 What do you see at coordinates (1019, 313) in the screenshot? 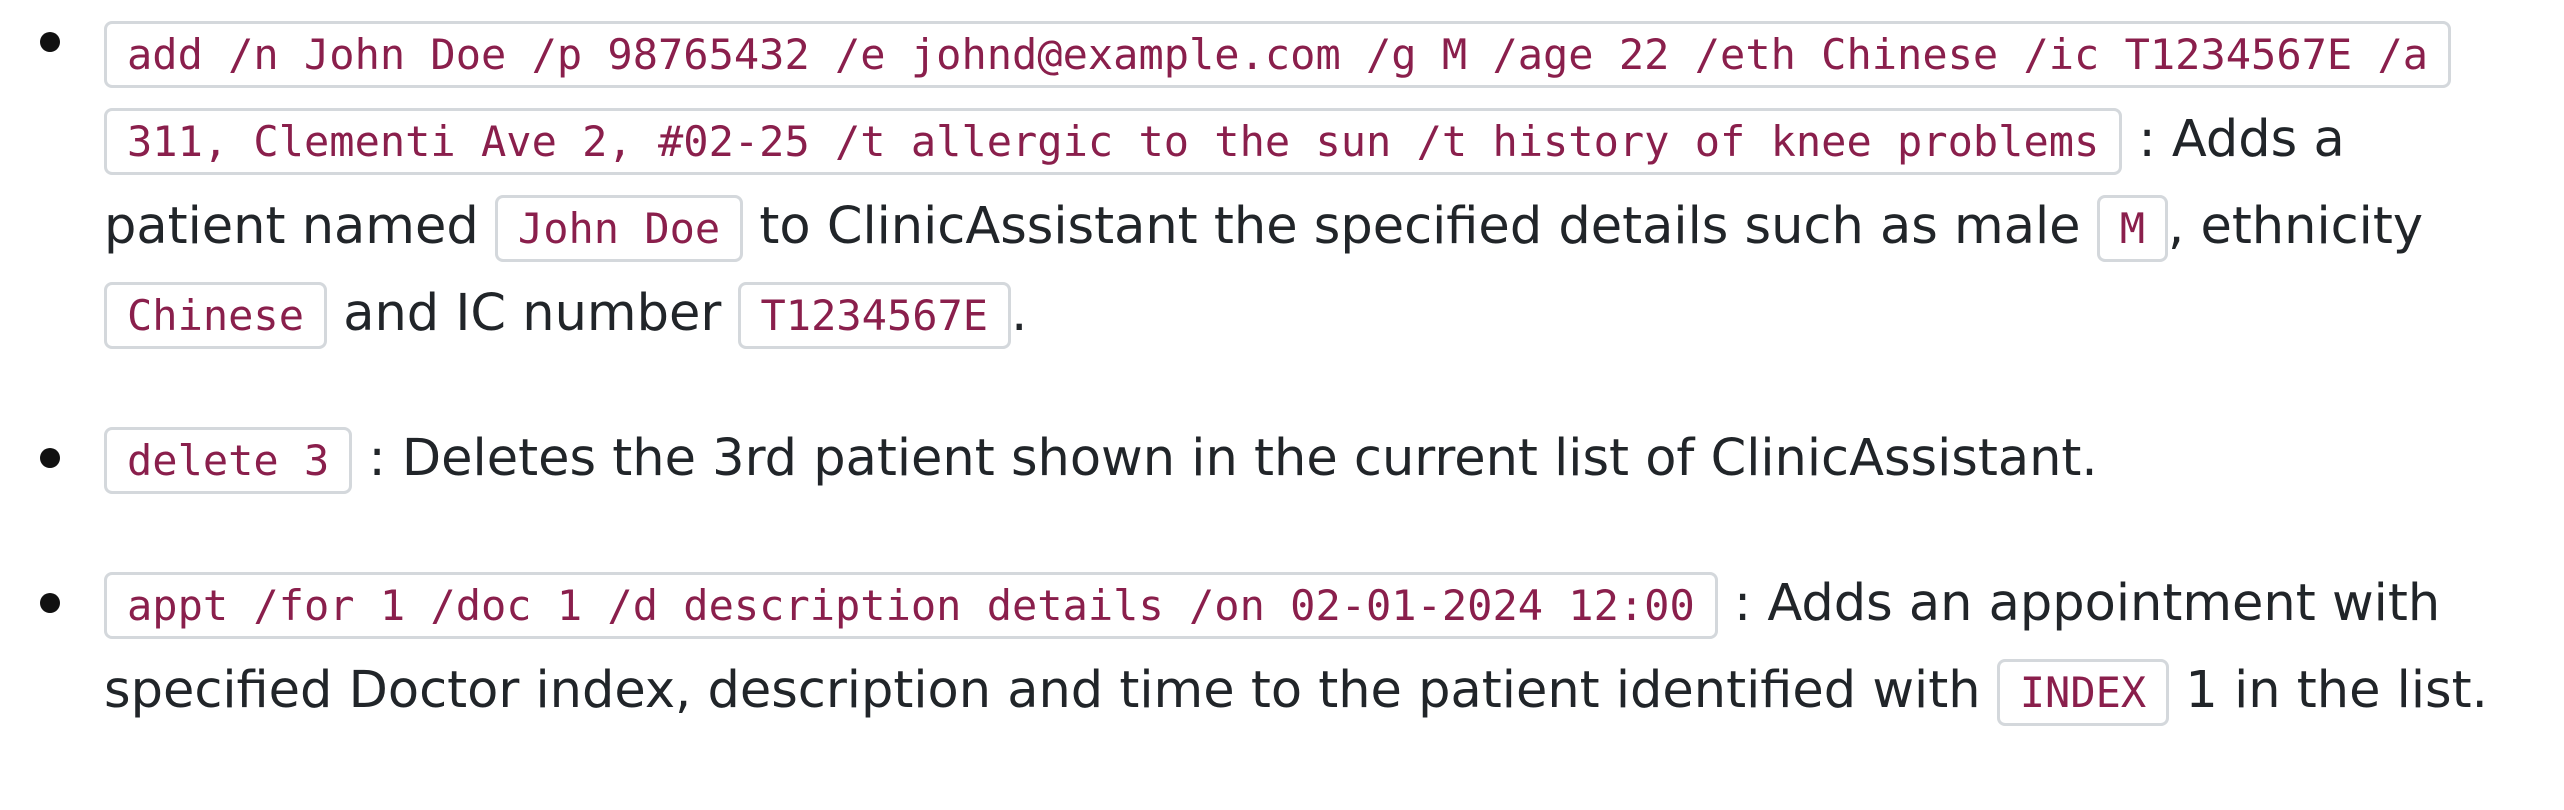
I see `add-description-text-5: .` at bounding box center [1019, 313].